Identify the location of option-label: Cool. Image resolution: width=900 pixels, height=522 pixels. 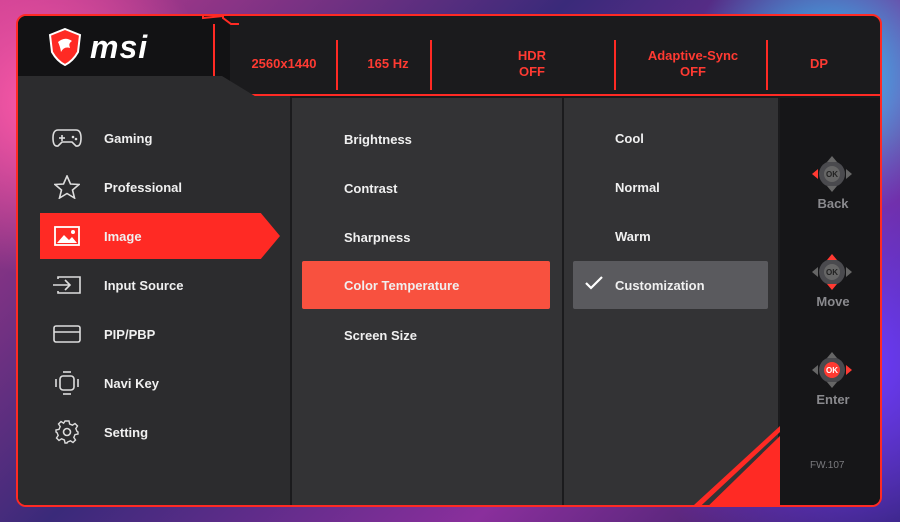
(629, 138).